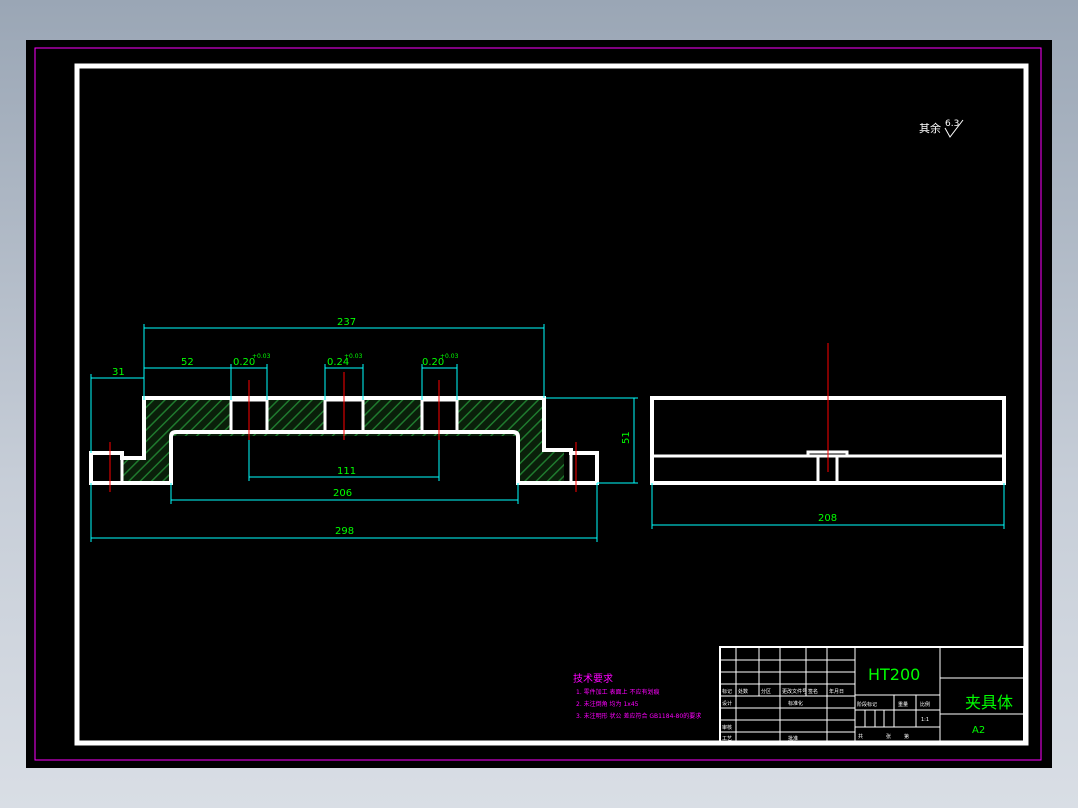 This screenshot has width=1078, height=808. I want to click on tb-label-pizhun: 批准, so click(793, 738).